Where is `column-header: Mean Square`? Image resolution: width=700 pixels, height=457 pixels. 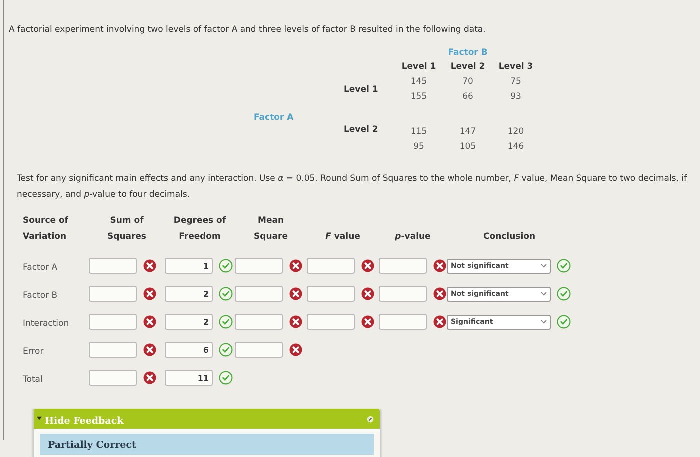
column-header: Mean Square is located at coordinates (271, 229).